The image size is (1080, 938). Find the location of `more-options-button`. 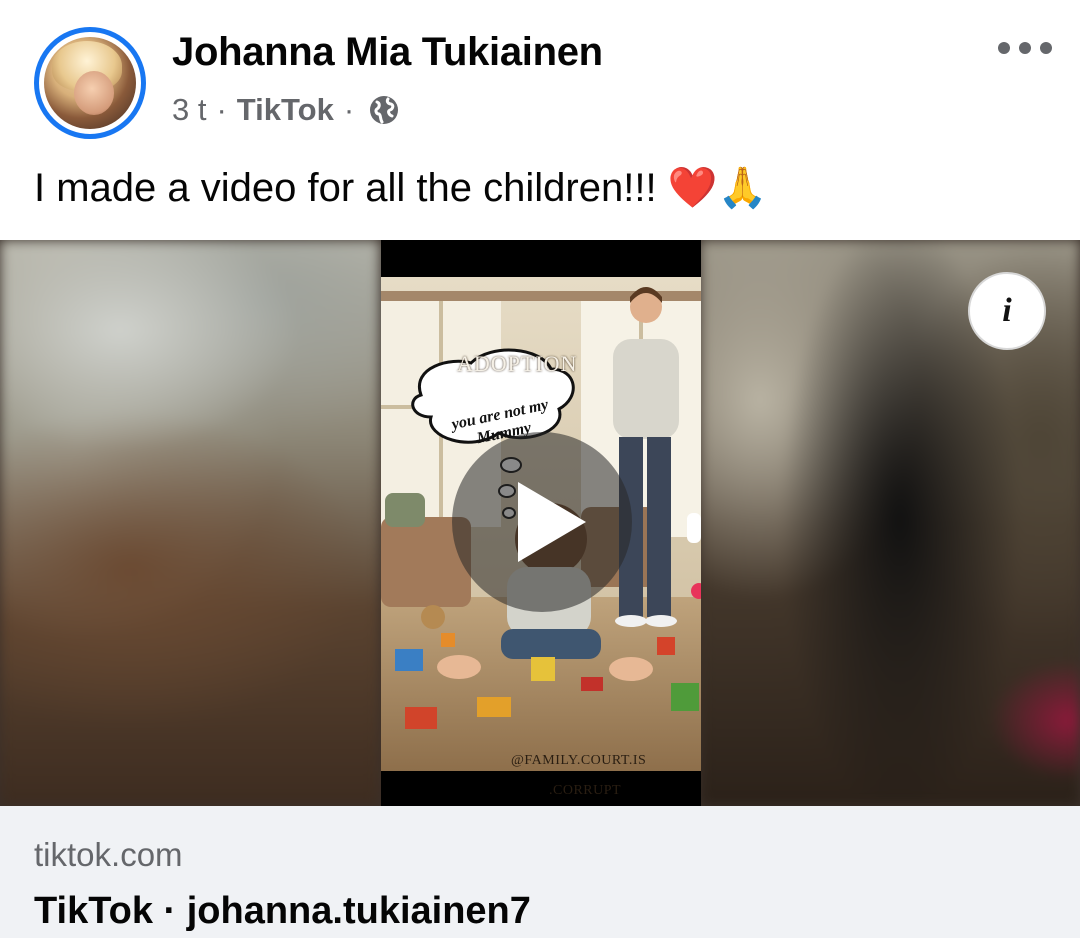

more-options-button is located at coordinates (1025, 48).